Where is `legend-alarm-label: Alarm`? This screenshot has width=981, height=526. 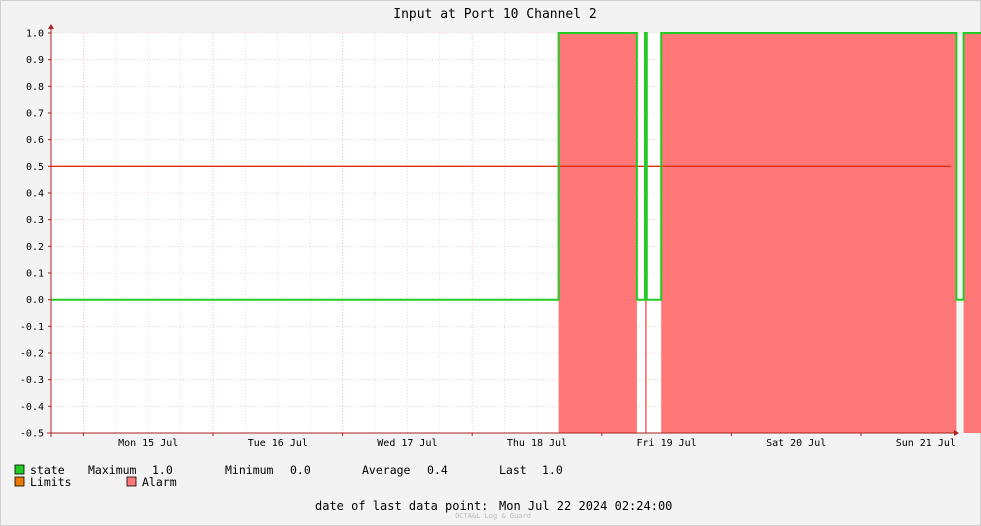 legend-alarm-label: Alarm is located at coordinates (159, 482).